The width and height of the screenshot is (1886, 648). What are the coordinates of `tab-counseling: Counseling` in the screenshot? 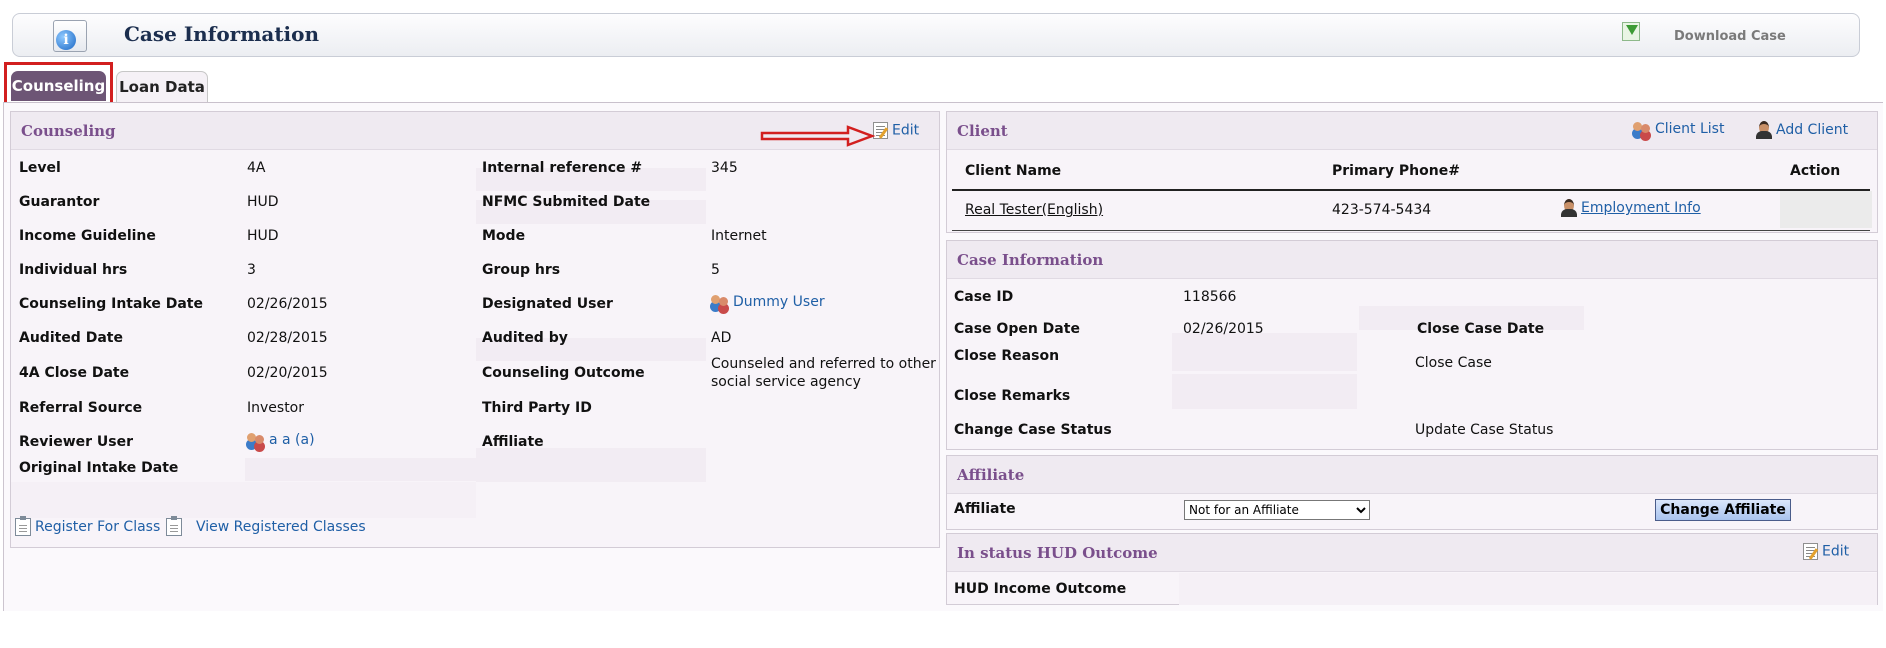 It's located at (58, 86).